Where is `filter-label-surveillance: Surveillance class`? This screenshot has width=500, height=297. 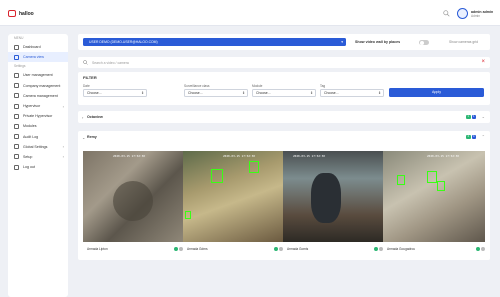
filter-label-surveillance: Surveillance class is located at coordinates (197, 86).